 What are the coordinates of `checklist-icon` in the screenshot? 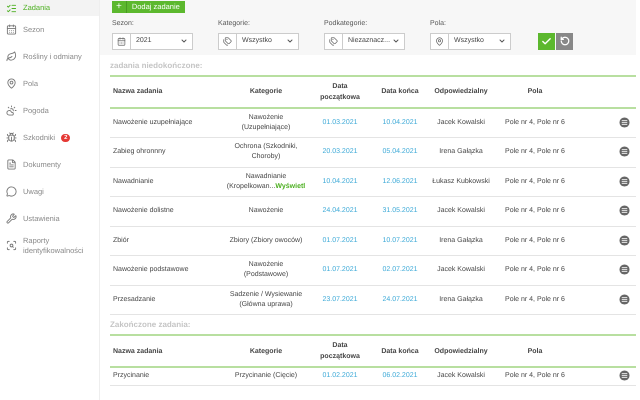 It's located at (11, 8).